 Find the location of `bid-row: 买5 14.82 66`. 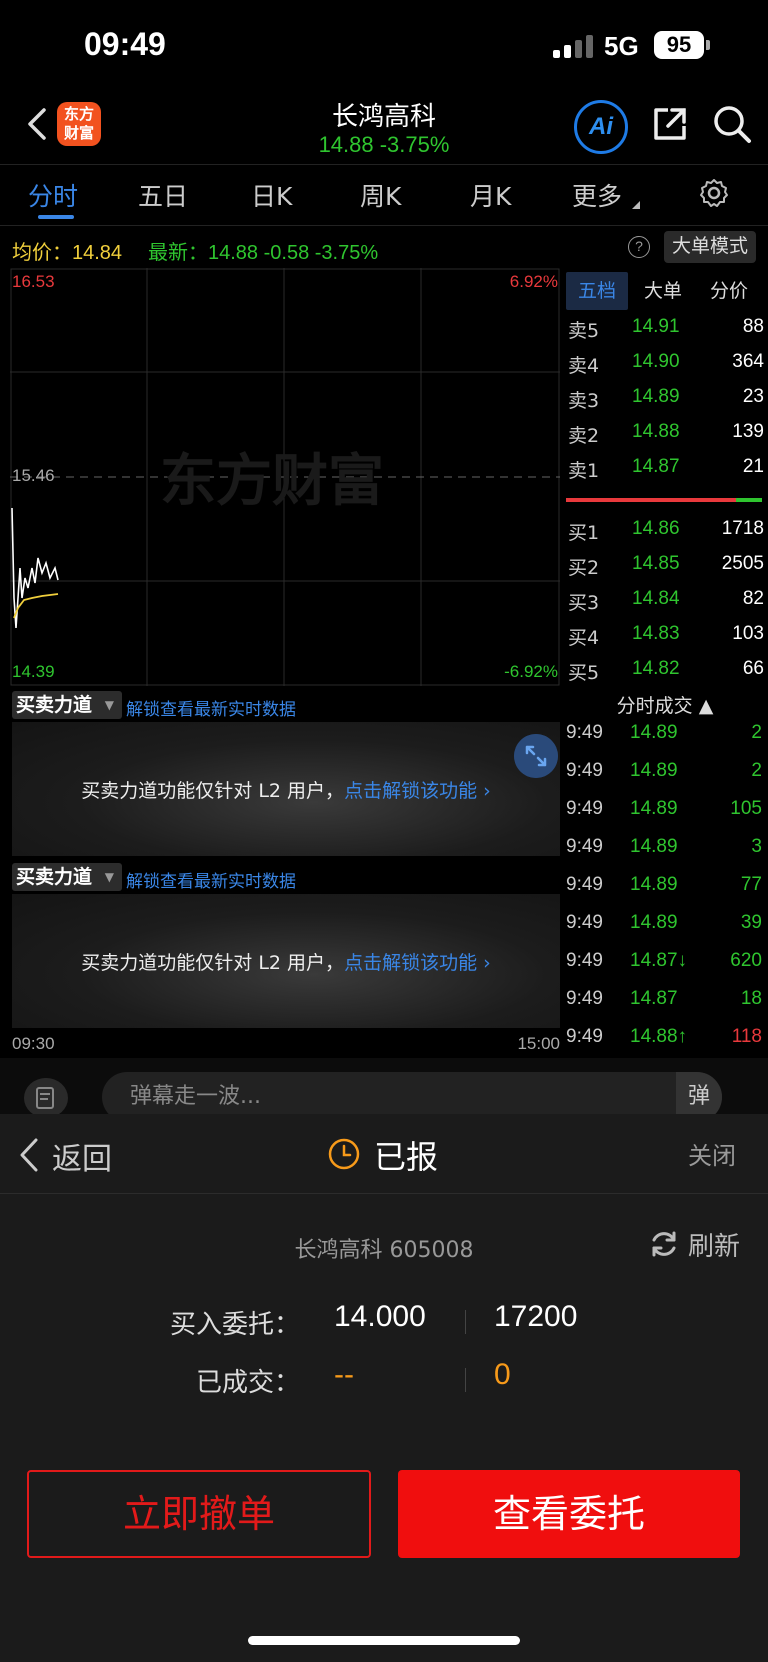

bid-row: 买5 14.82 66 is located at coordinates (666, 671).